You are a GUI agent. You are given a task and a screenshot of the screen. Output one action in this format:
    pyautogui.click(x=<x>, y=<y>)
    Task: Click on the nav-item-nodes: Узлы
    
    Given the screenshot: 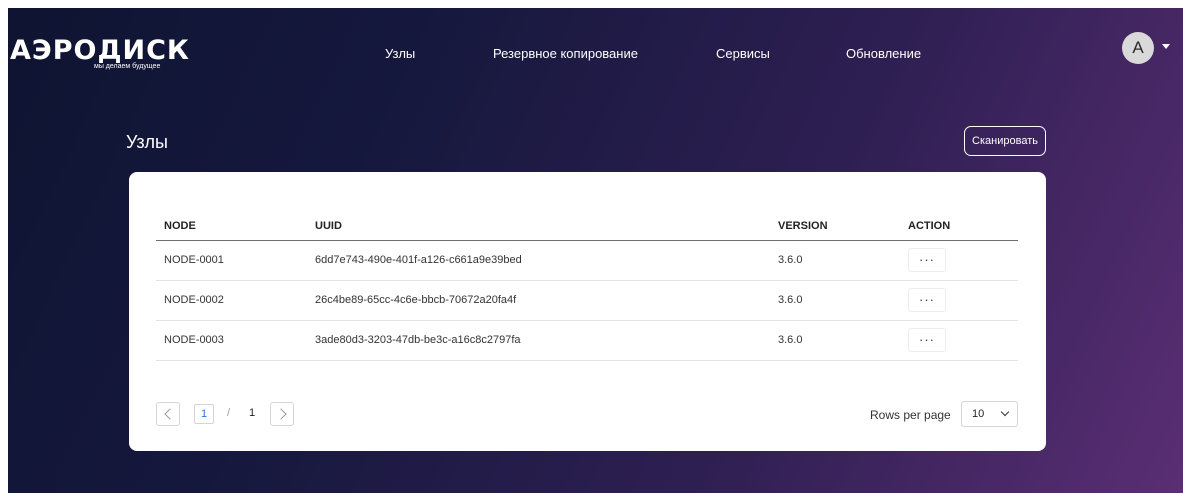 What is the action you would take?
    pyautogui.click(x=400, y=53)
    